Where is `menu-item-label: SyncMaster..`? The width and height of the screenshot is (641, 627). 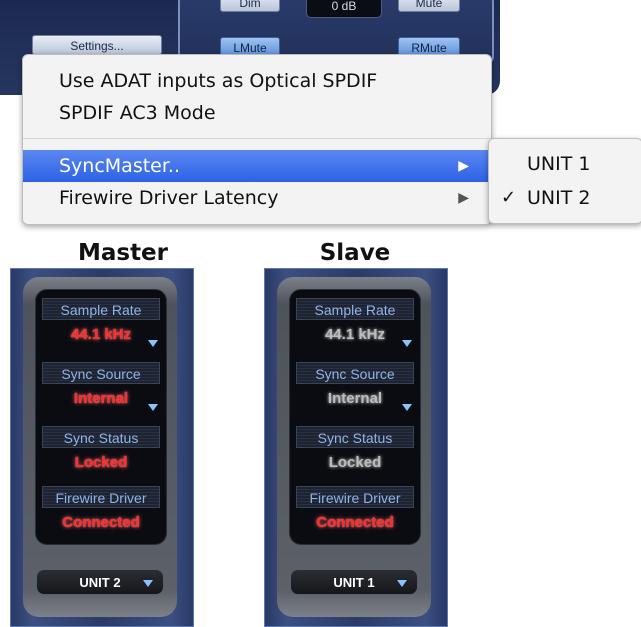 menu-item-label: SyncMaster.. is located at coordinates (120, 166).